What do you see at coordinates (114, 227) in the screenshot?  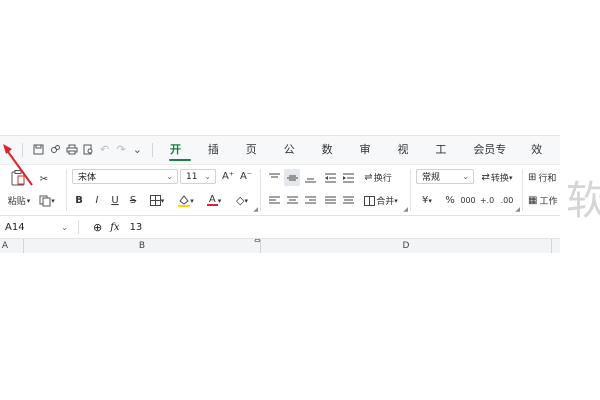 I see `fx-icon: fx` at bounding box center [114, 227].